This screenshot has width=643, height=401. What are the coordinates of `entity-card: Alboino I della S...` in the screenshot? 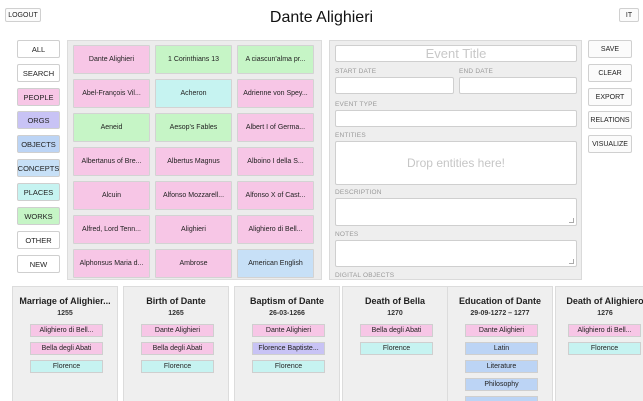 It's located at (275, 161).